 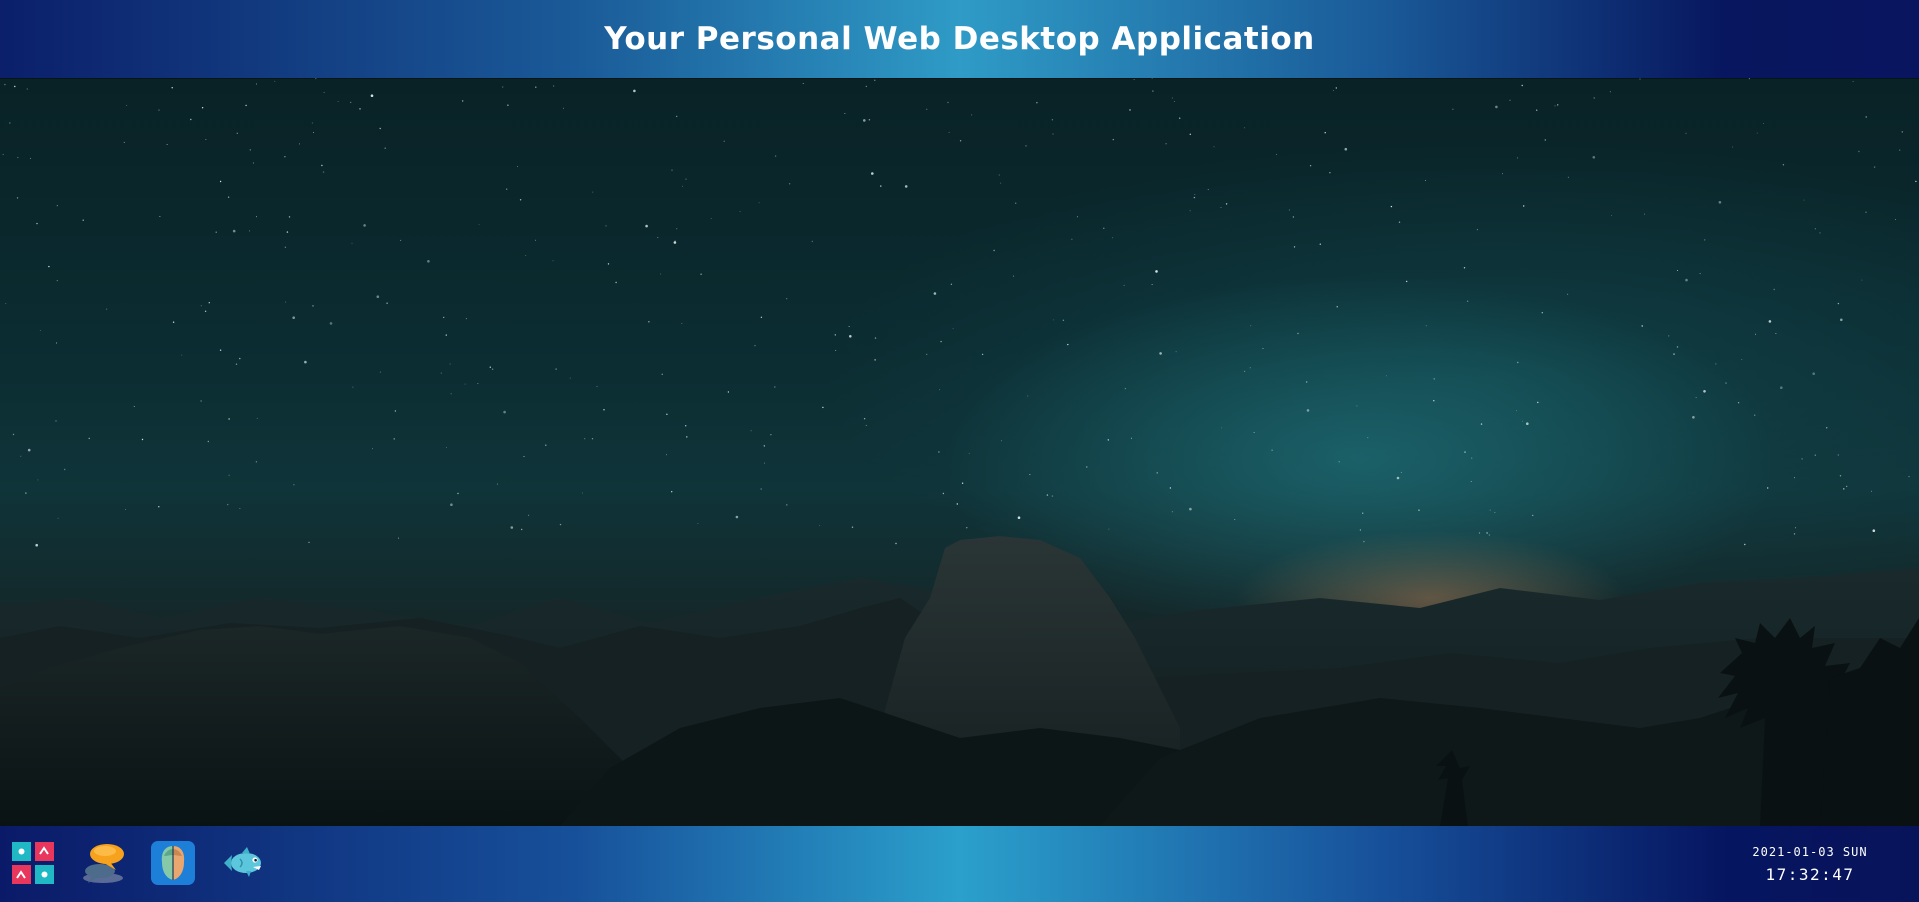 What do you see at coordinates (33, 863) in the screenshot?
I see `memory-game-launcher` at bounding box center [33, 863].